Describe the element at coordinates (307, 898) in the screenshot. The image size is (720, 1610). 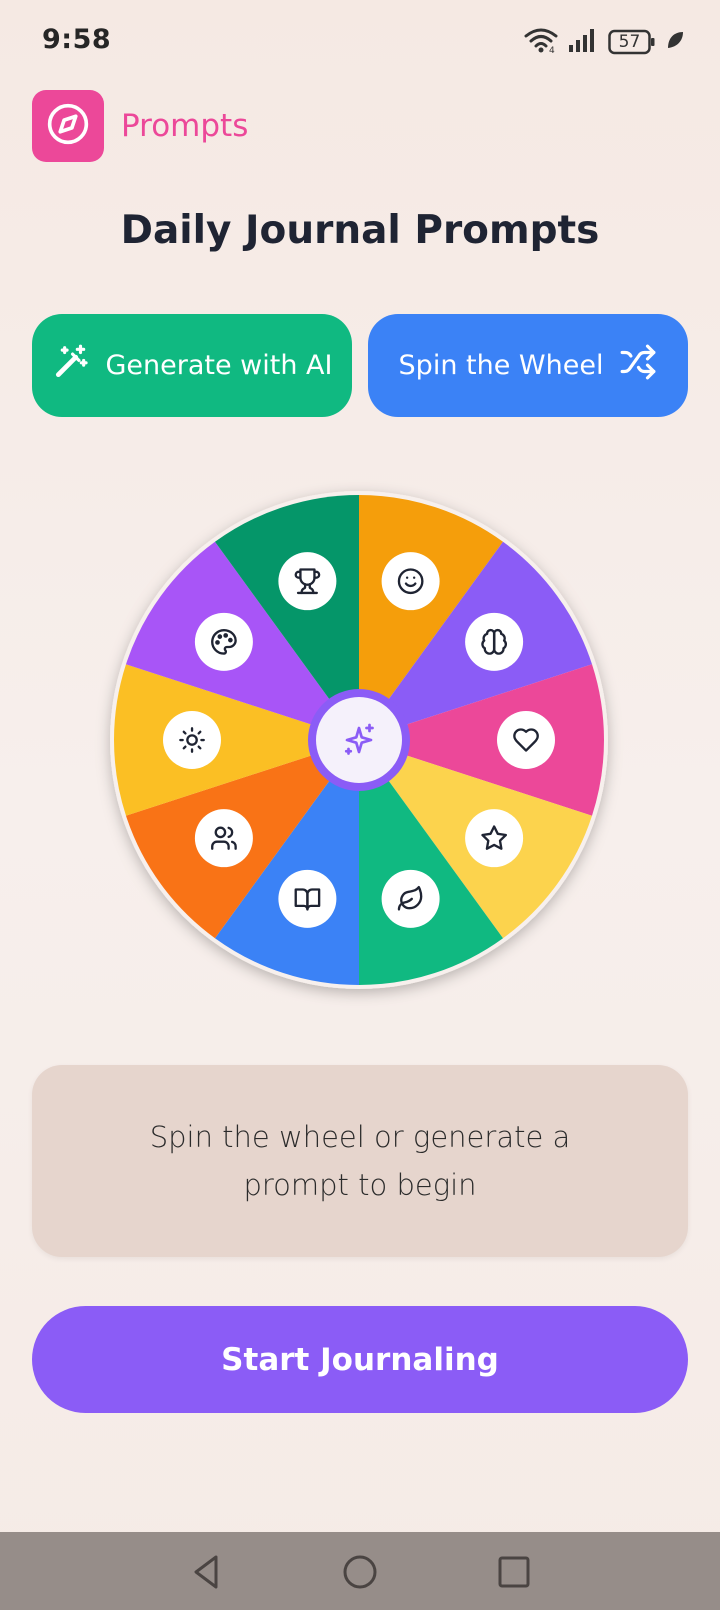
I see `book-icon` at that location.